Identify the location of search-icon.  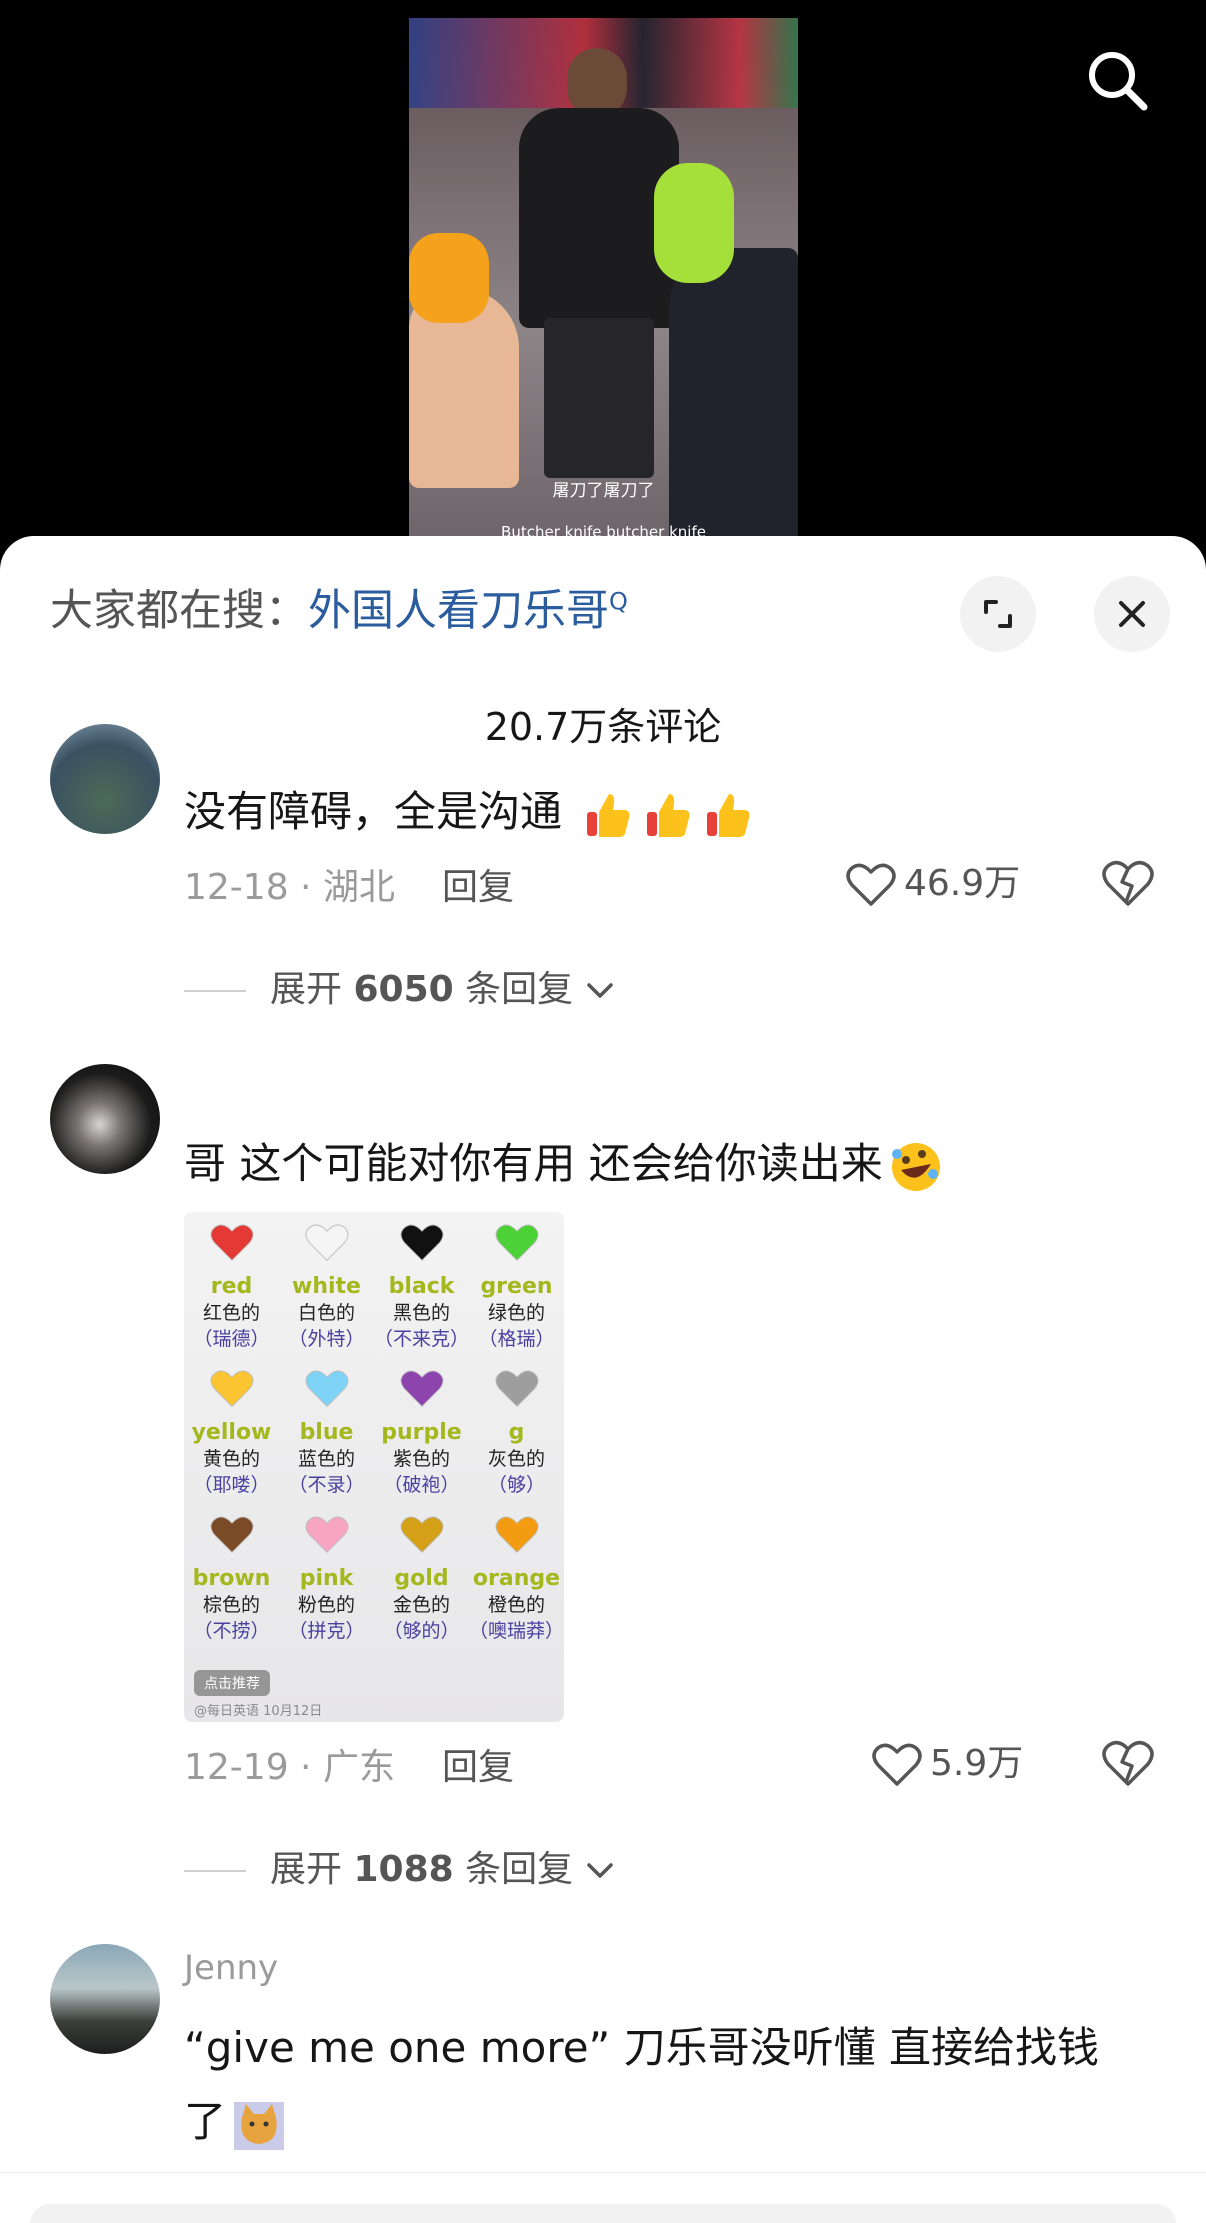
(1117, 80).